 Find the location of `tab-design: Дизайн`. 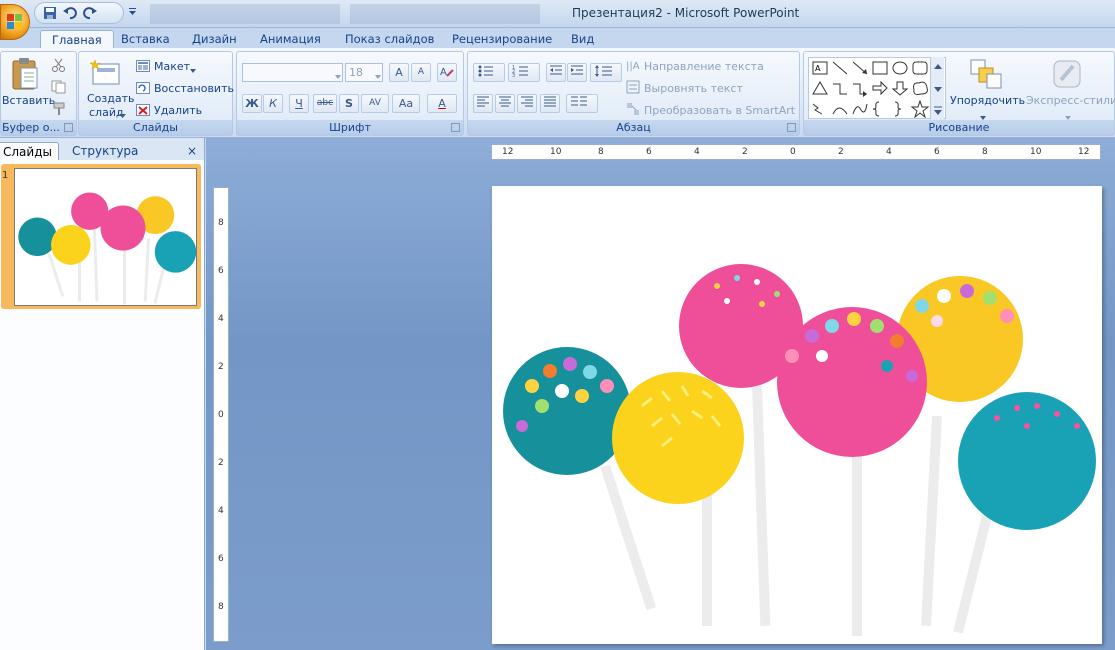

tab-design: Дизайн is located at coordinates (214, 39).